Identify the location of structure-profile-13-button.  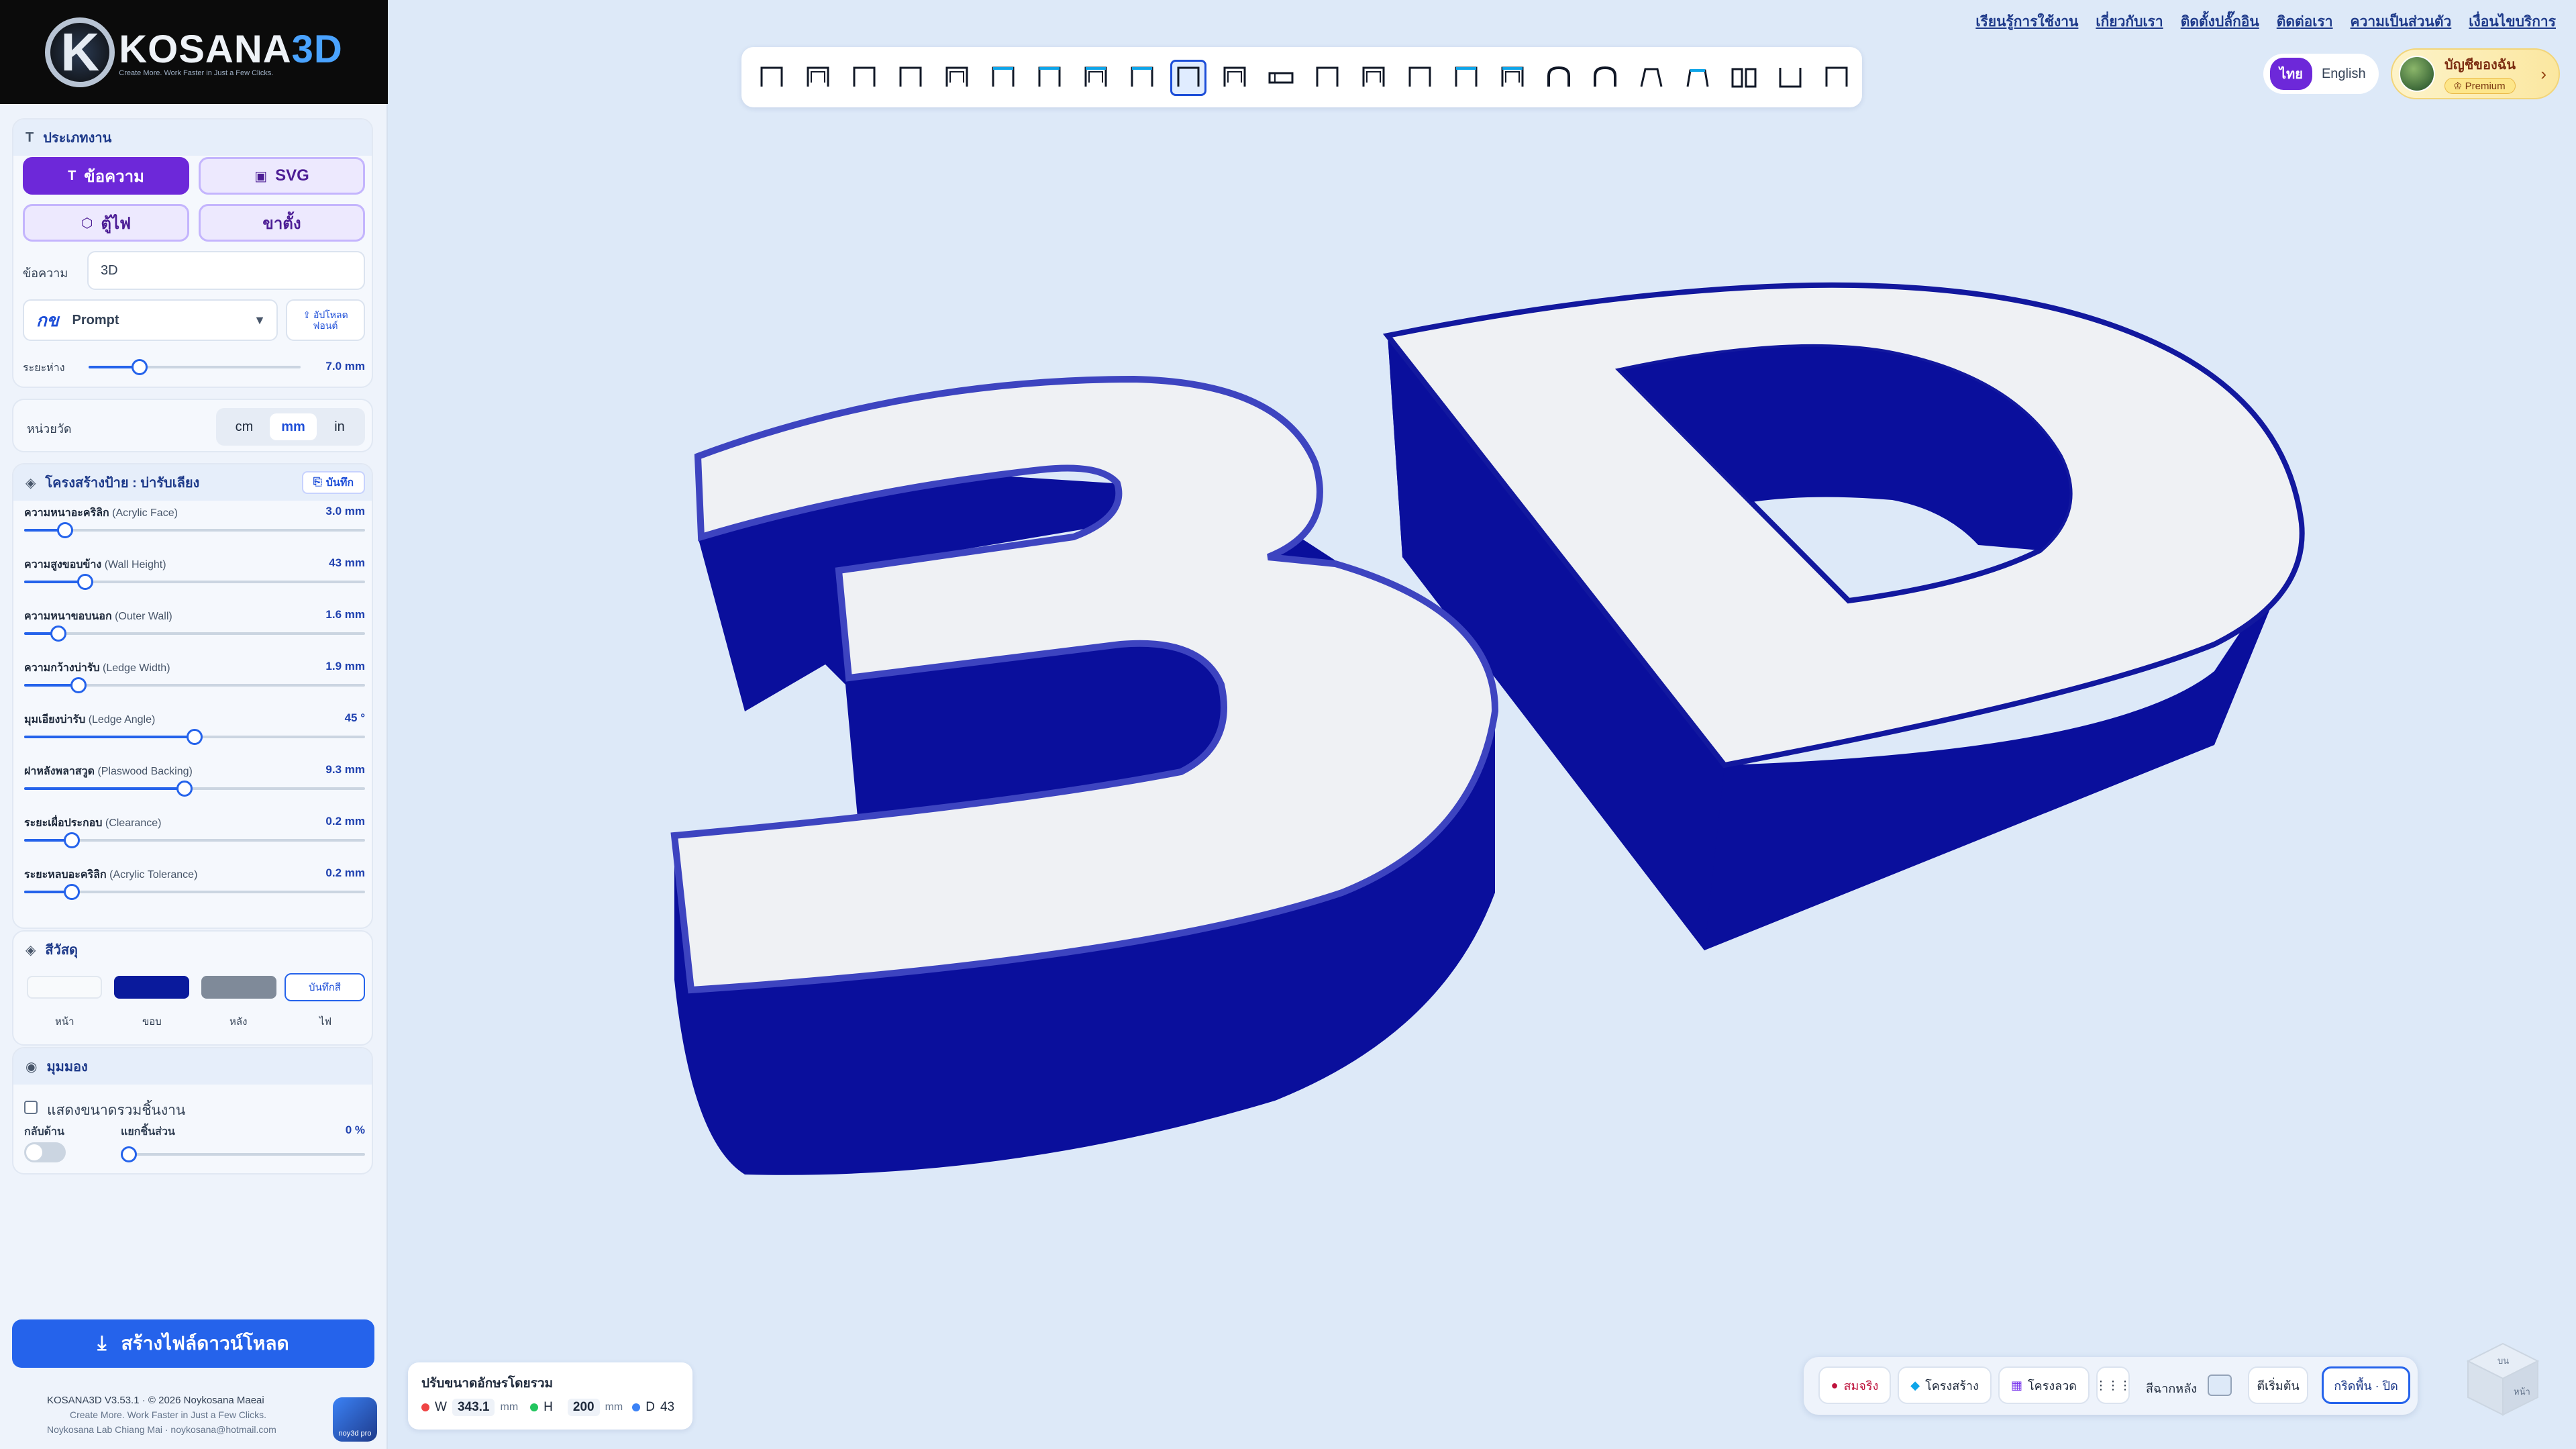
(1327, 78).